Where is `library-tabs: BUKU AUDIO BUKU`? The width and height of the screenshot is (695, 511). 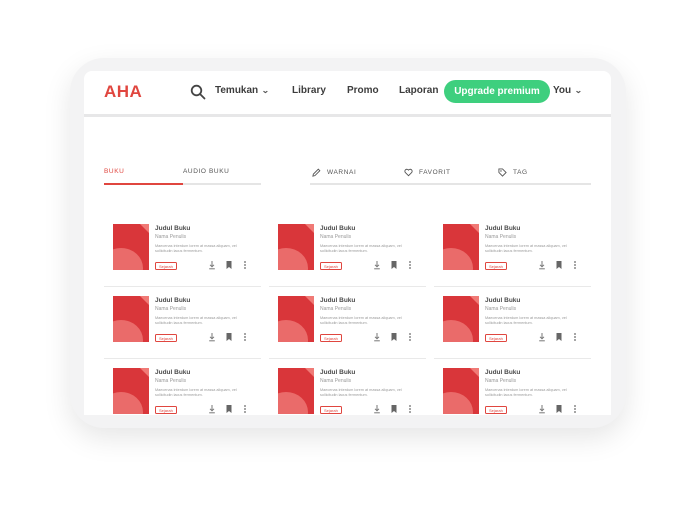
library-tabs: BUKU AUDIO BUKU is located at coordinates (182, 176).